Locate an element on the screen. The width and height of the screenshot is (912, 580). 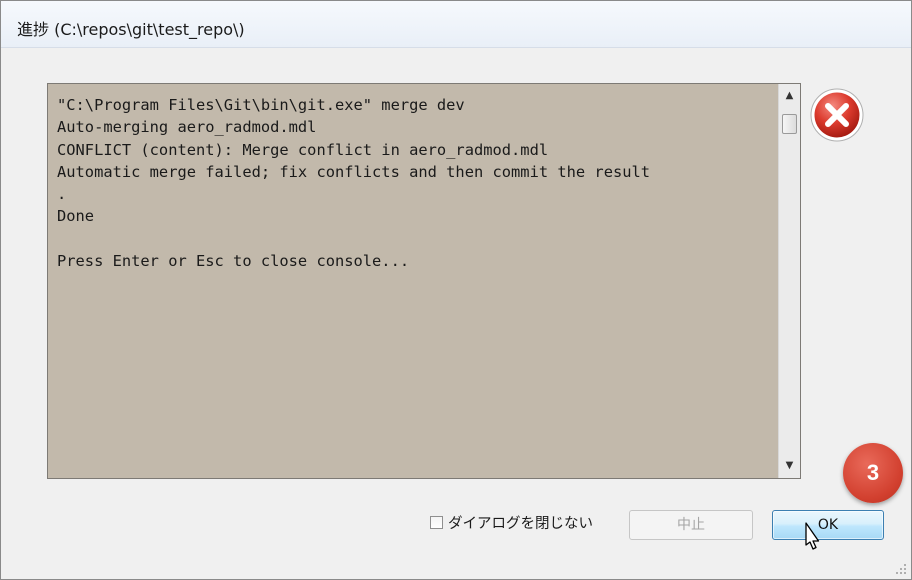
error-icon is located at coordinates (837, 115).